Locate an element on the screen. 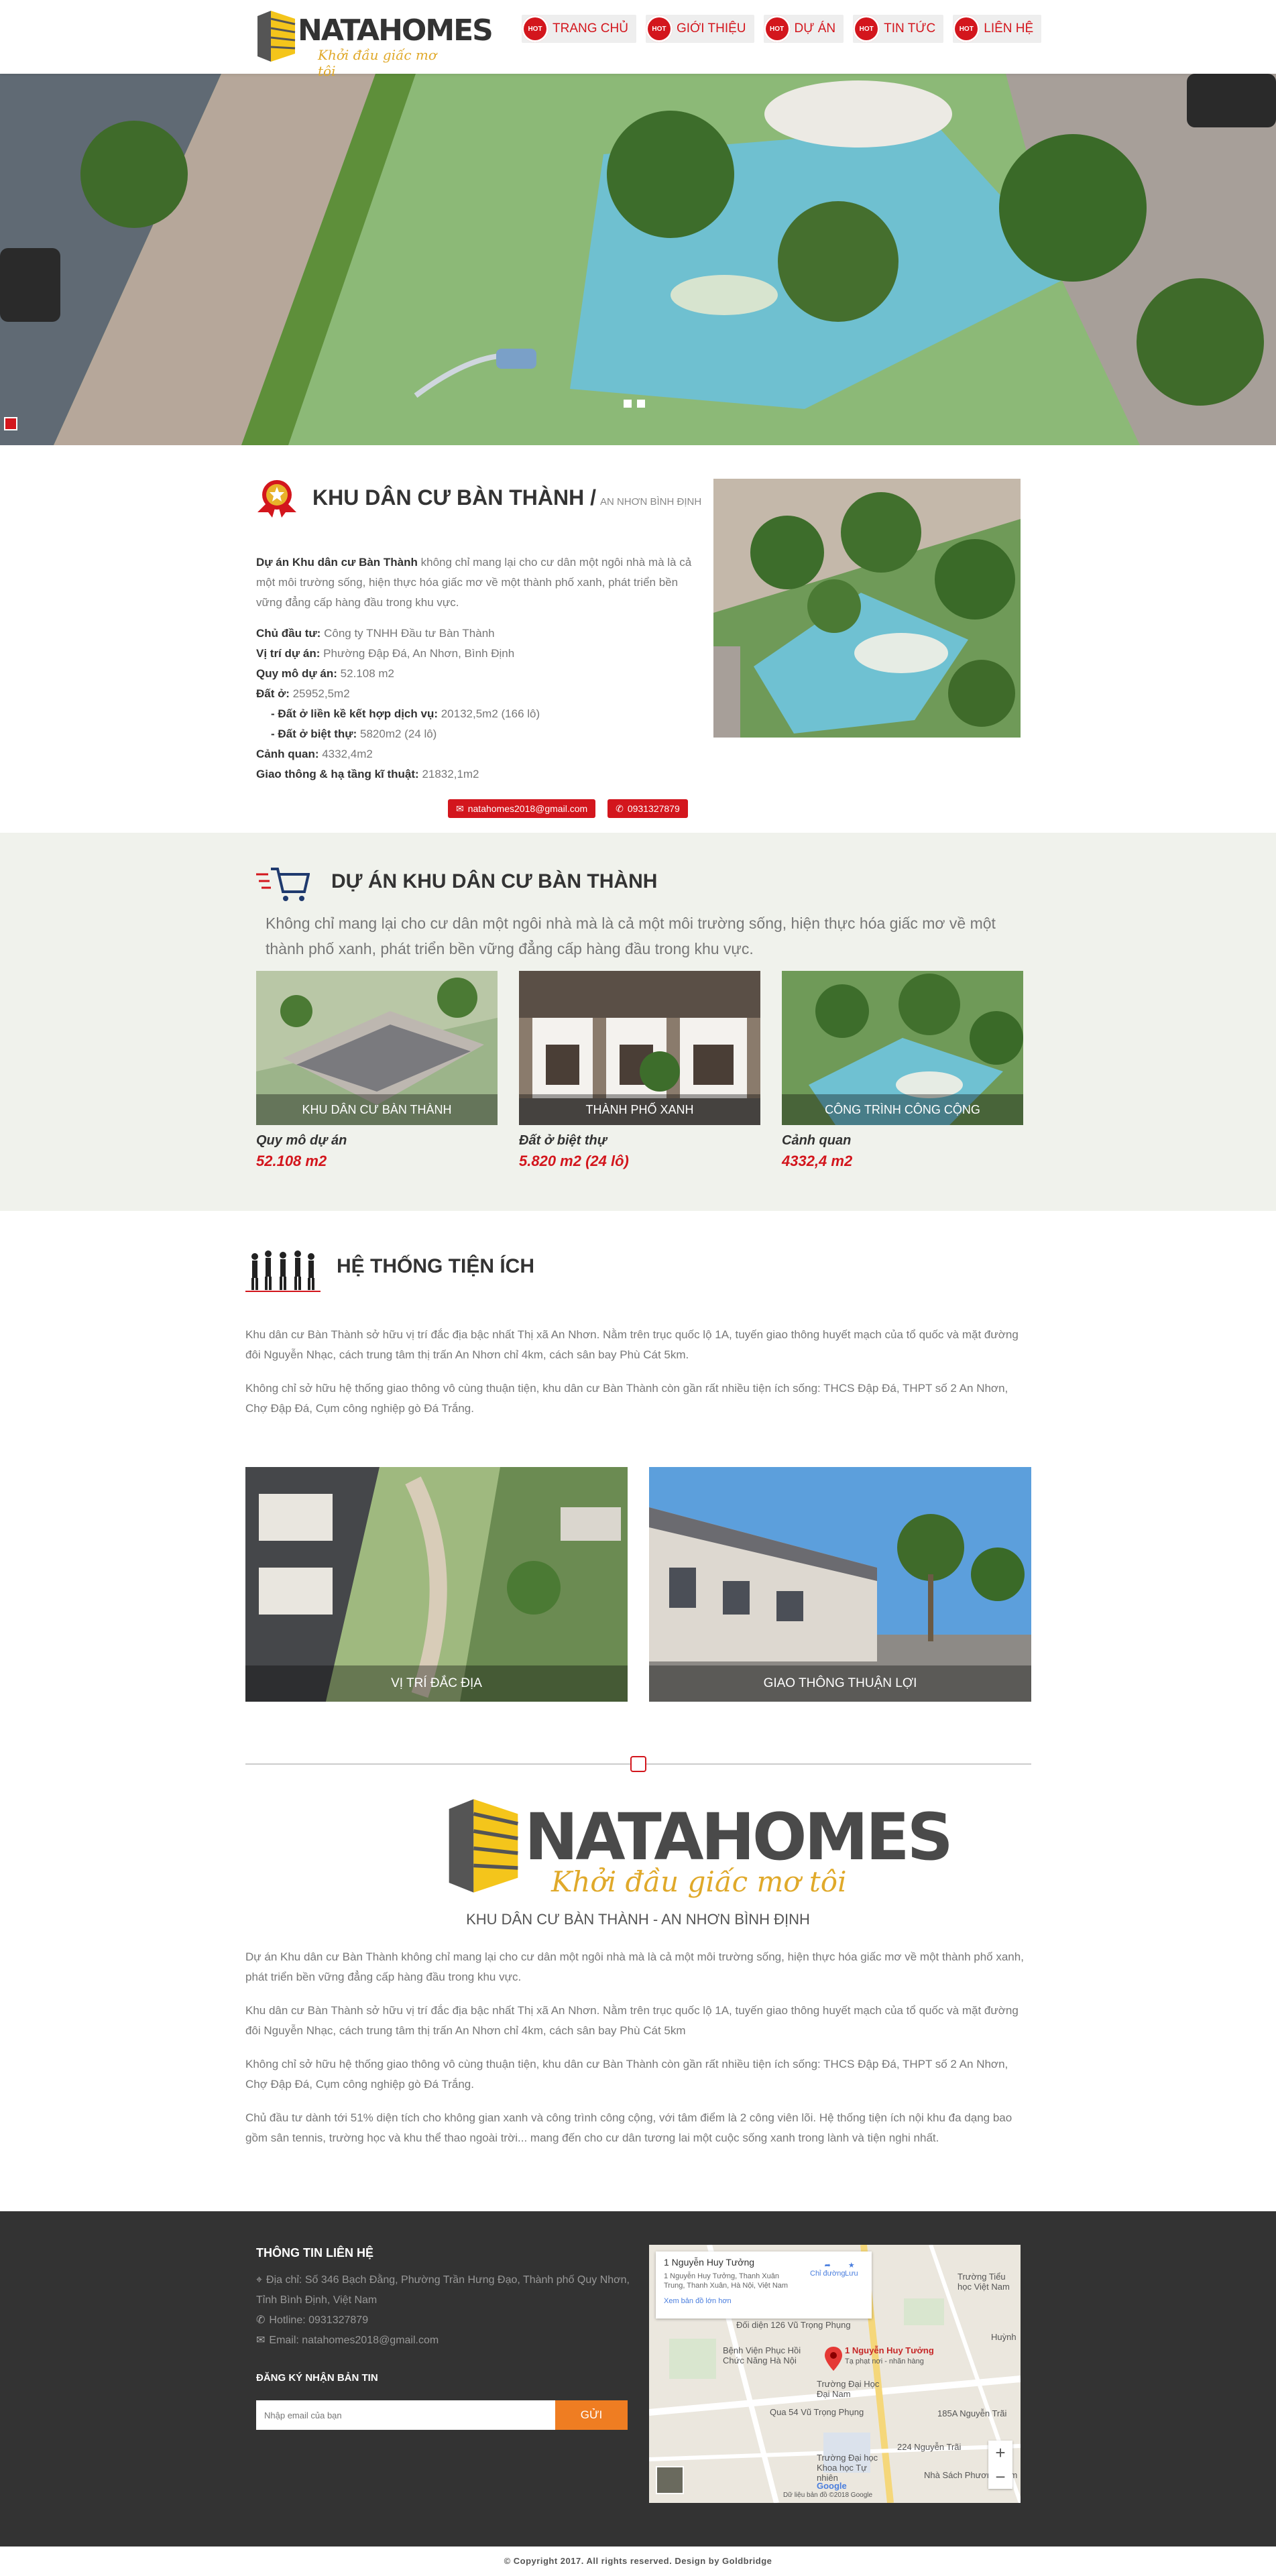 Image resolution: width=1276 pixels, height=2576 pixels. card-value: 4332,4 m2 is located at coordinates (817, 1161).